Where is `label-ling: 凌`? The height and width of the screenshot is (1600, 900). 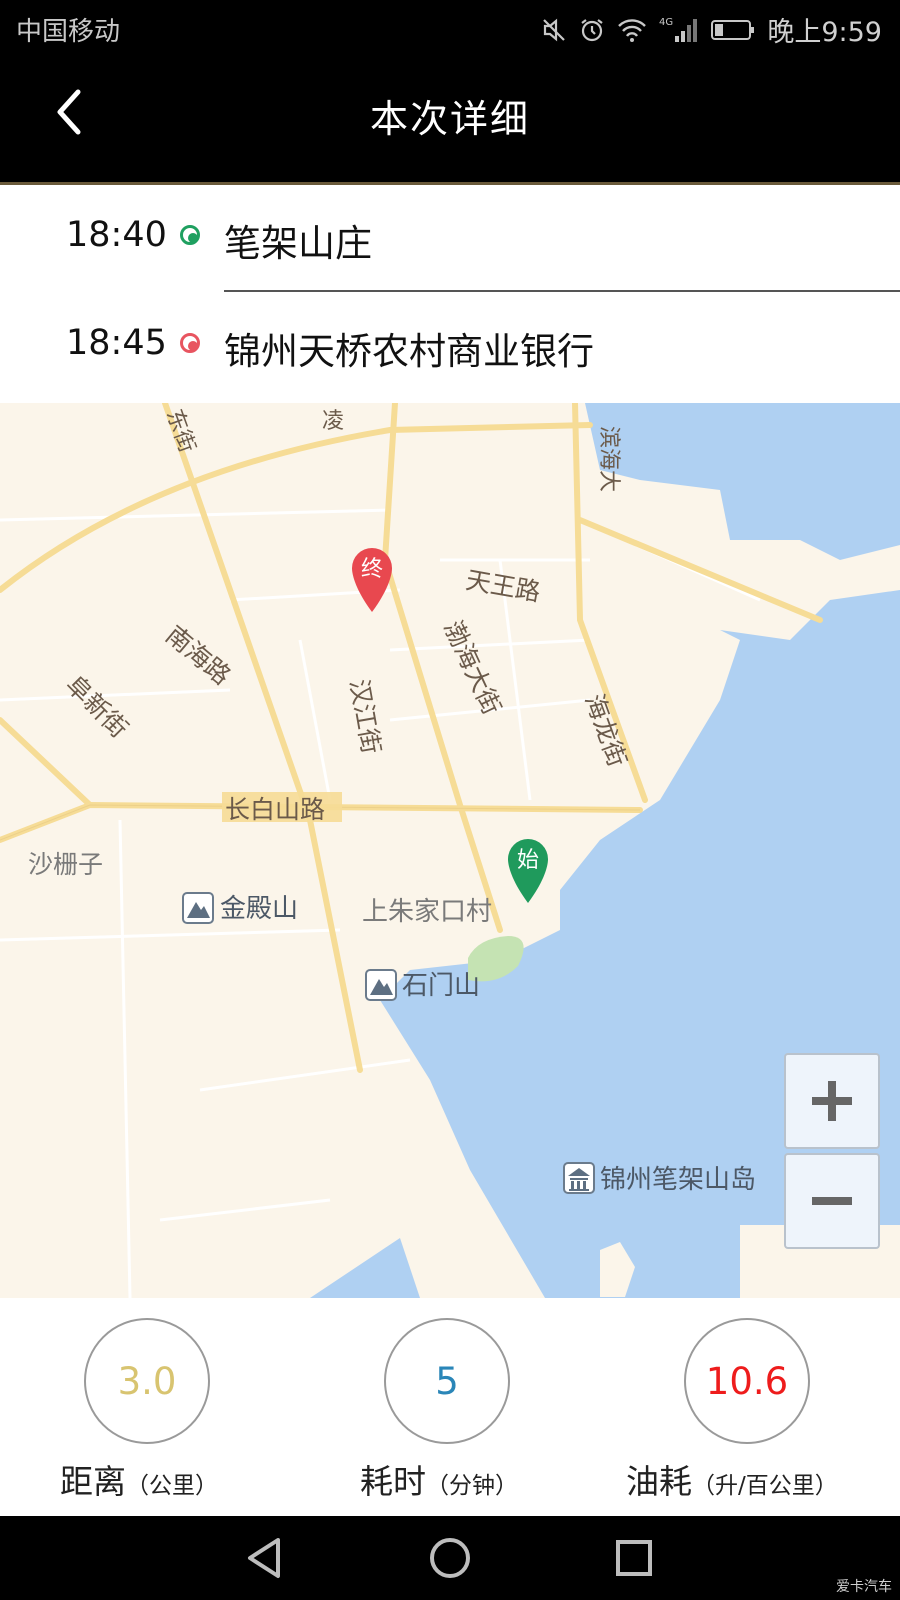
label-ling: 凌 is located at coordinates (333, 421).